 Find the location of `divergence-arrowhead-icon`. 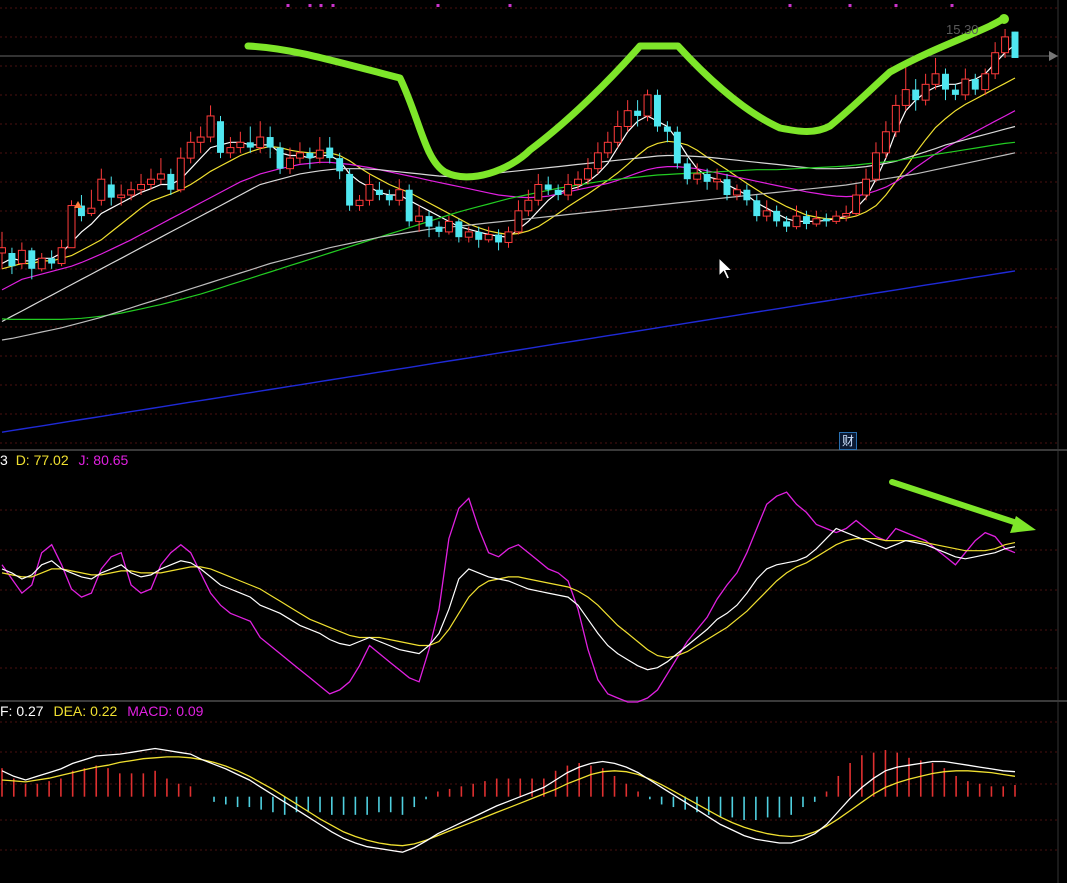

divergence-arrowhead-icon is located at coordinates (1023, 524).